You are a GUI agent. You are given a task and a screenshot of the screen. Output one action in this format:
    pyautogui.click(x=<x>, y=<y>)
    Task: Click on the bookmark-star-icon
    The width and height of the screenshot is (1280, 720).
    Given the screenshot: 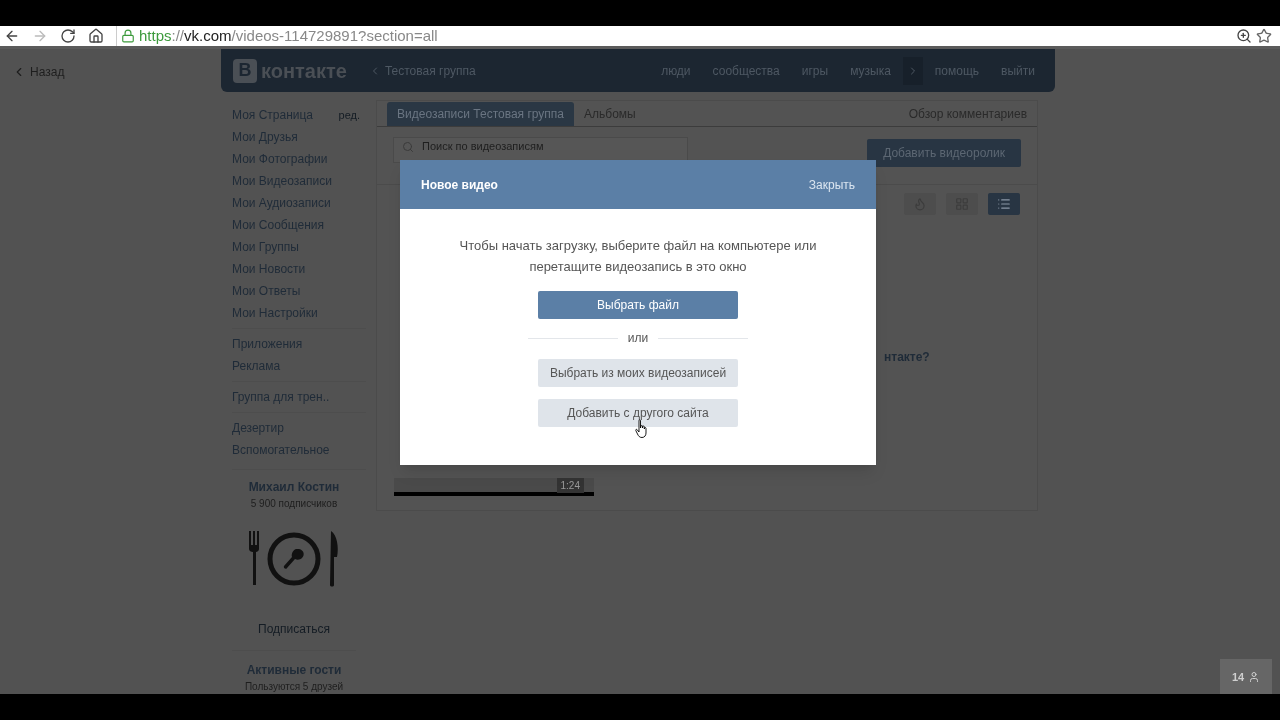 What is the action you would take?
    pyautogui.click(x=1264, y=35)
    